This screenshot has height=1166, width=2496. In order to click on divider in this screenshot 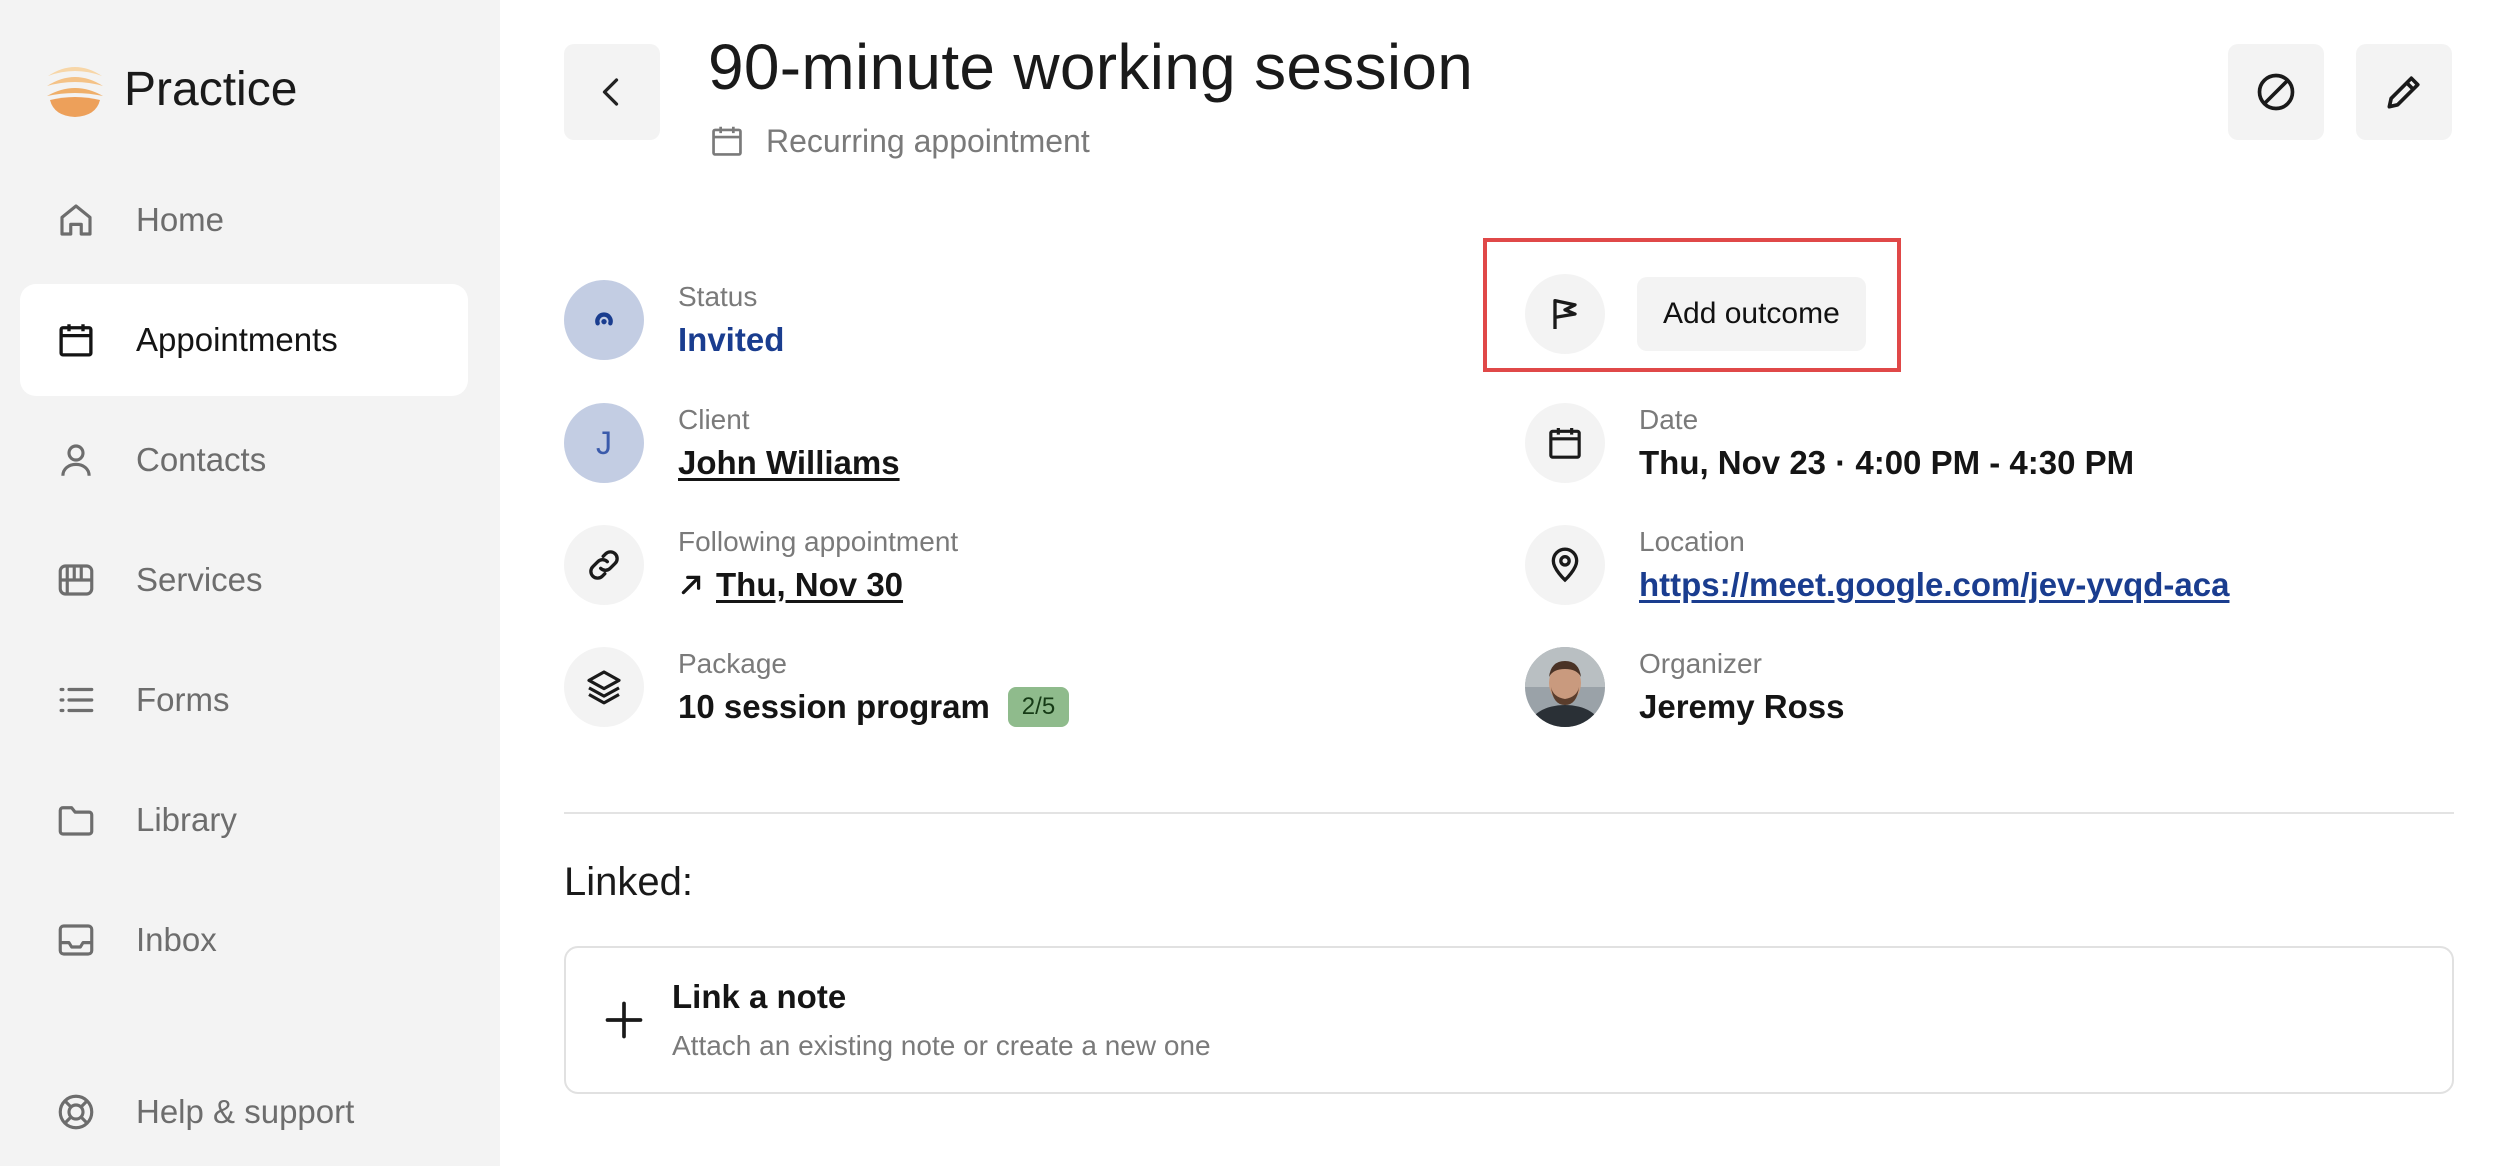, I will do `click(1509, 813)`.